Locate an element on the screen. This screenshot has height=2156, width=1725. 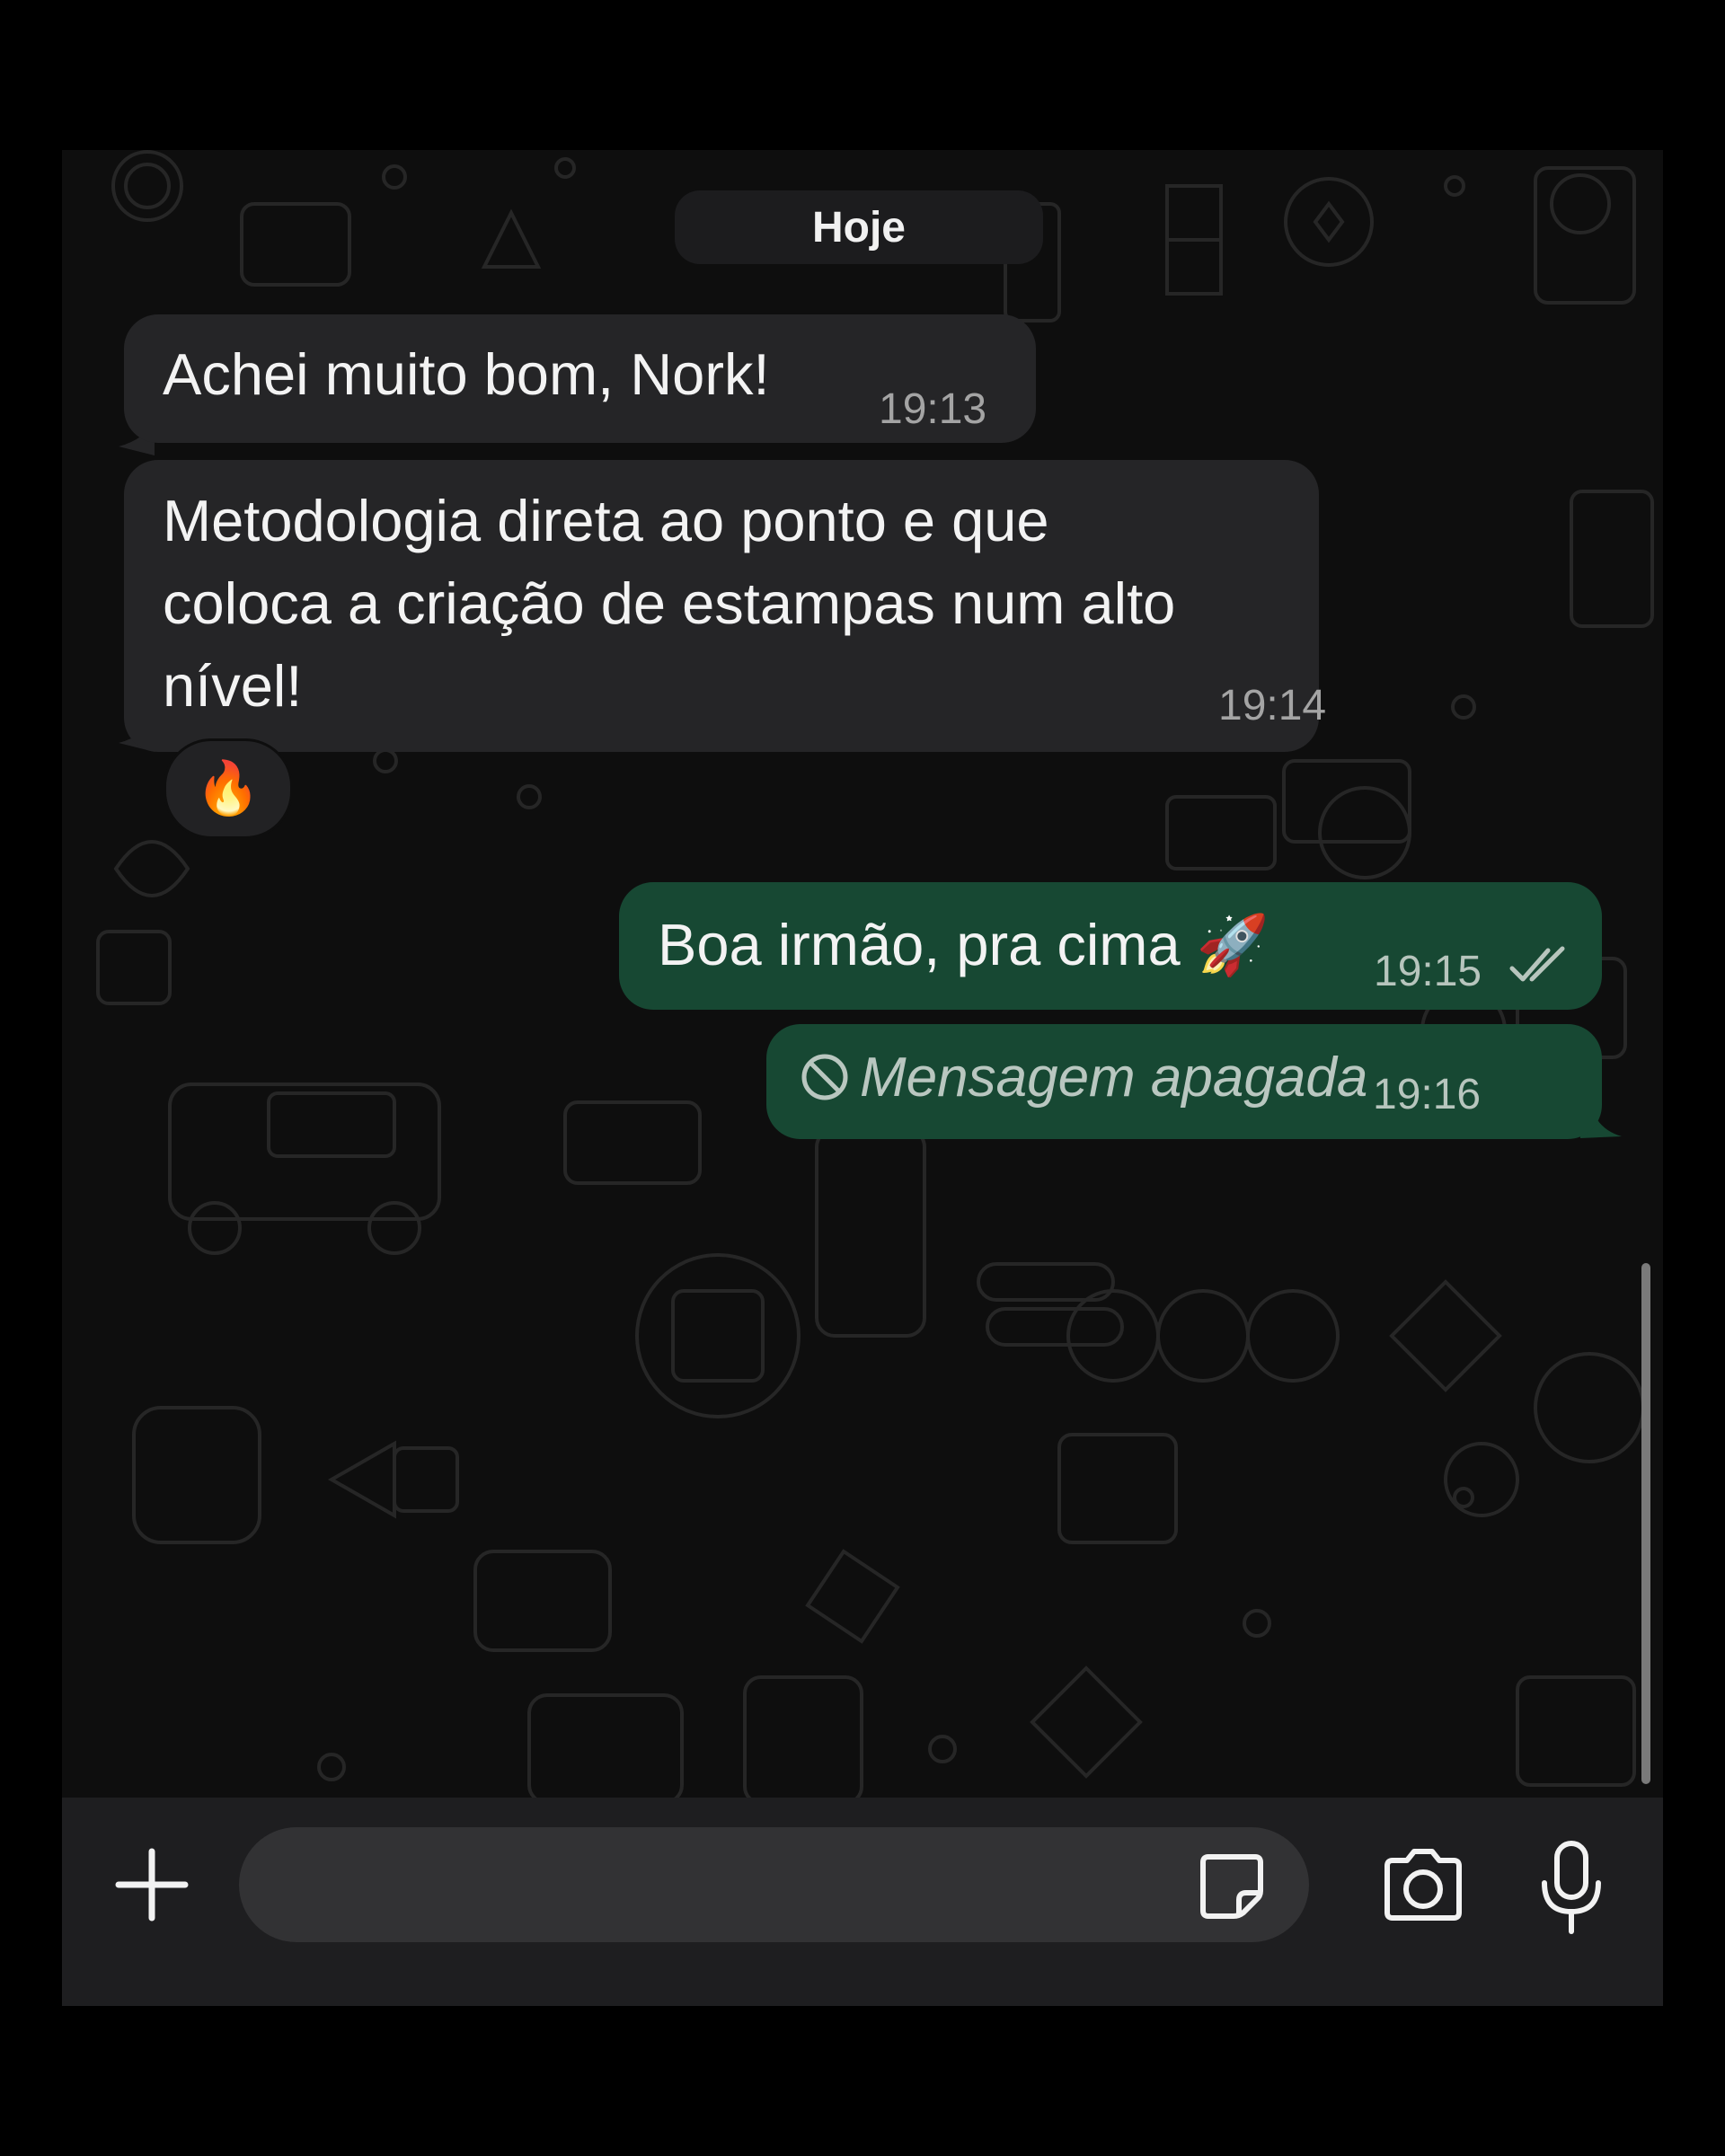
message-time: 19:15 is located at coordinates (1428, 971).